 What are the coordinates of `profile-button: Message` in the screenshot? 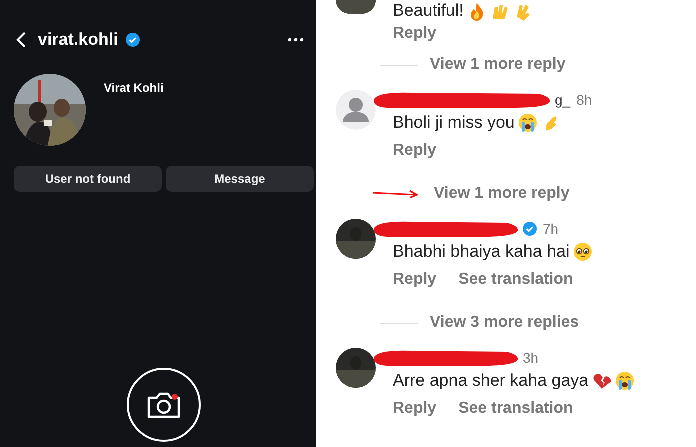 It's located at (240, 179).